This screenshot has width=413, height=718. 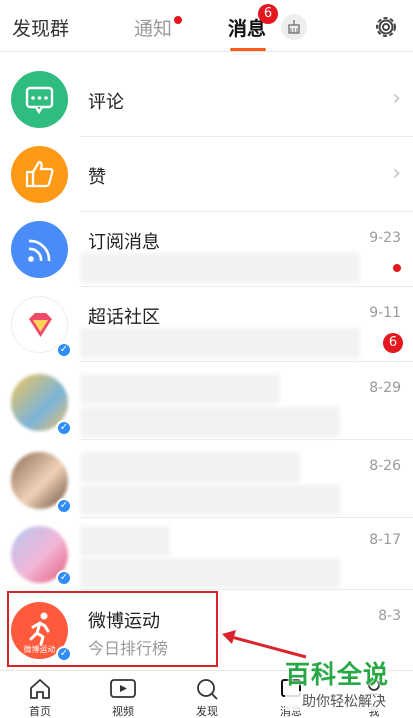 I want to click on list-item-comments: 评论 ›, so click(x=206, y=99).